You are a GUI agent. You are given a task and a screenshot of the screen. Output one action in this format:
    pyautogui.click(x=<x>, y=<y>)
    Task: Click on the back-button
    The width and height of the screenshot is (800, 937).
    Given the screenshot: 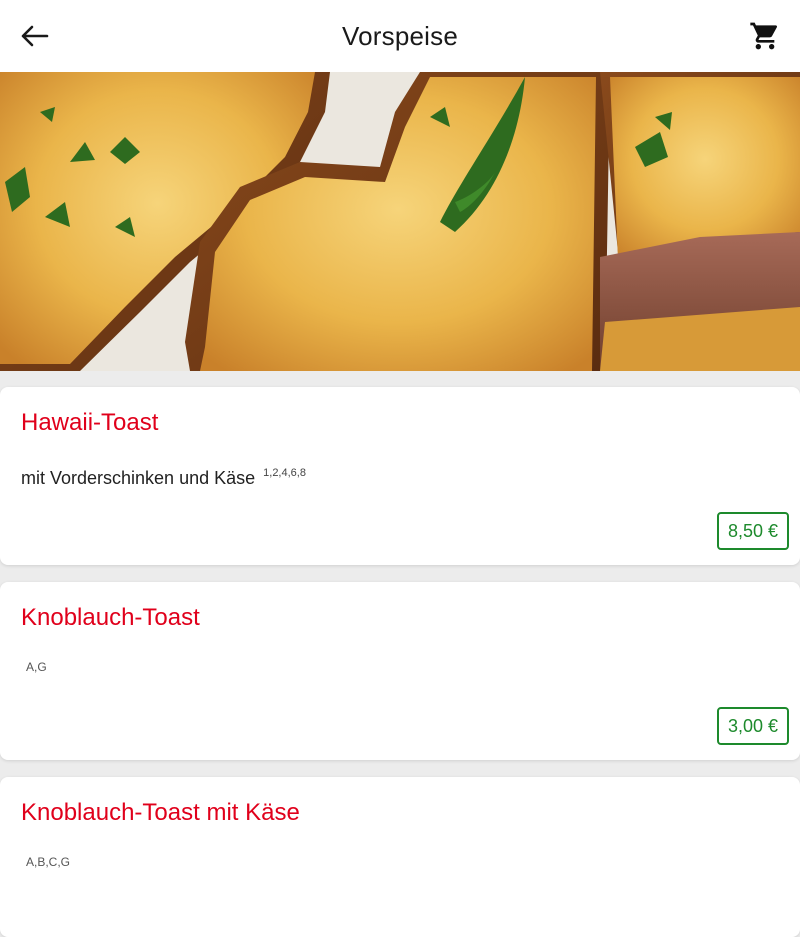 What is the action you would take?
    pyautogui.click(x=34, y=36)
    